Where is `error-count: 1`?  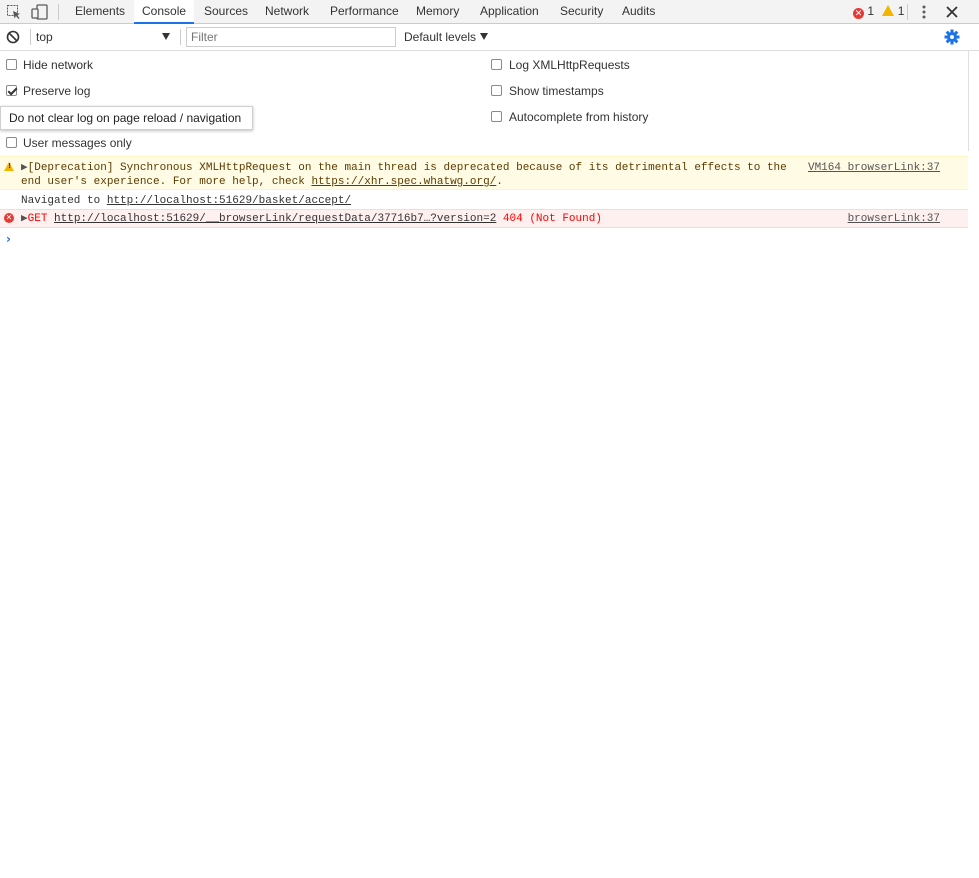 error-count: 1 is located at coordinates (871, 11).